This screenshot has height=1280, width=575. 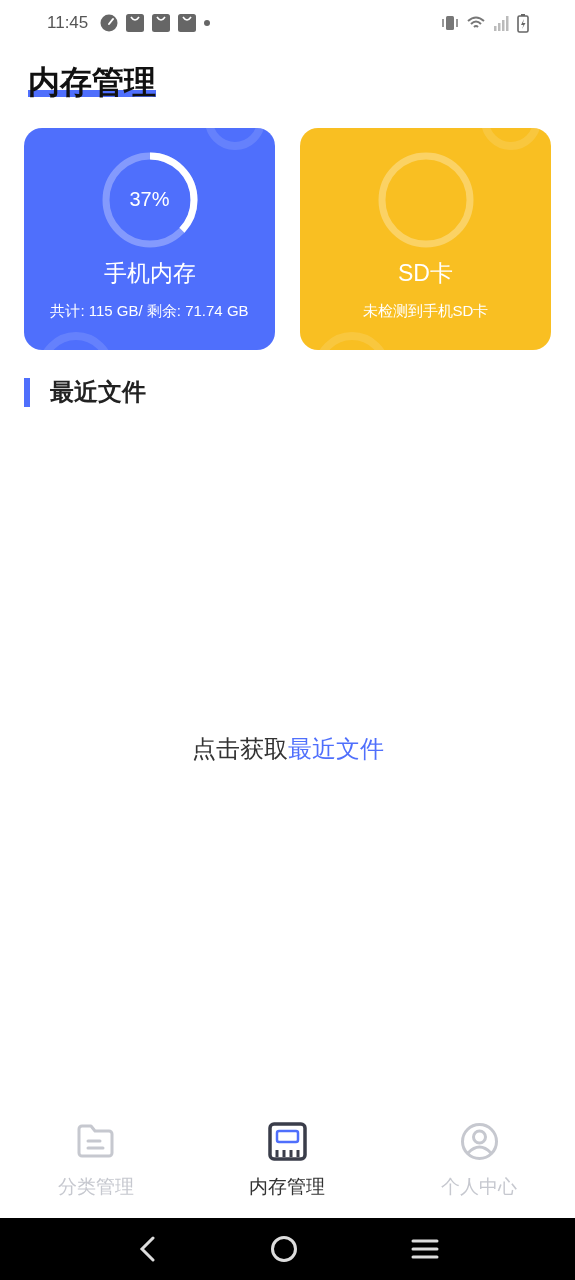 What do you see at coordinates (479, 1141) in the screenshot?
I see `user-icon` at bounding box center [479, 1141].